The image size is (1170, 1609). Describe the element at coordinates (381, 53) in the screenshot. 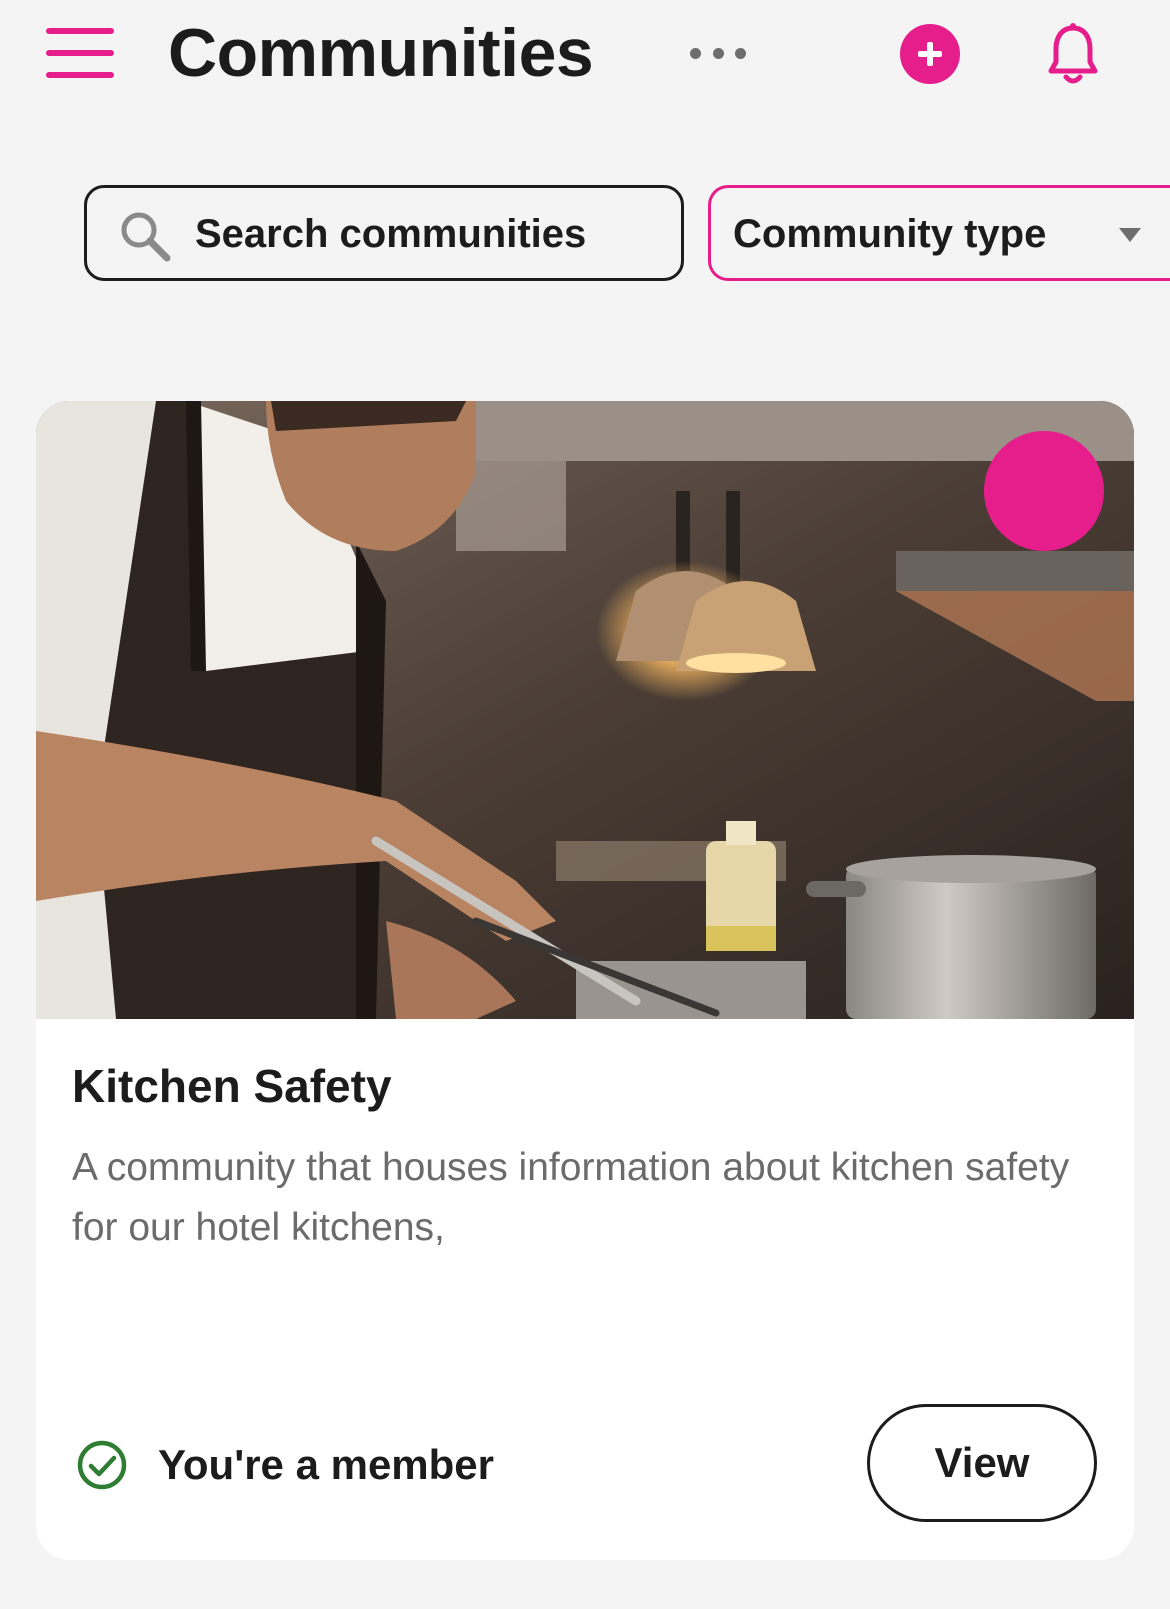

I see `page-title: Communities` at that location.